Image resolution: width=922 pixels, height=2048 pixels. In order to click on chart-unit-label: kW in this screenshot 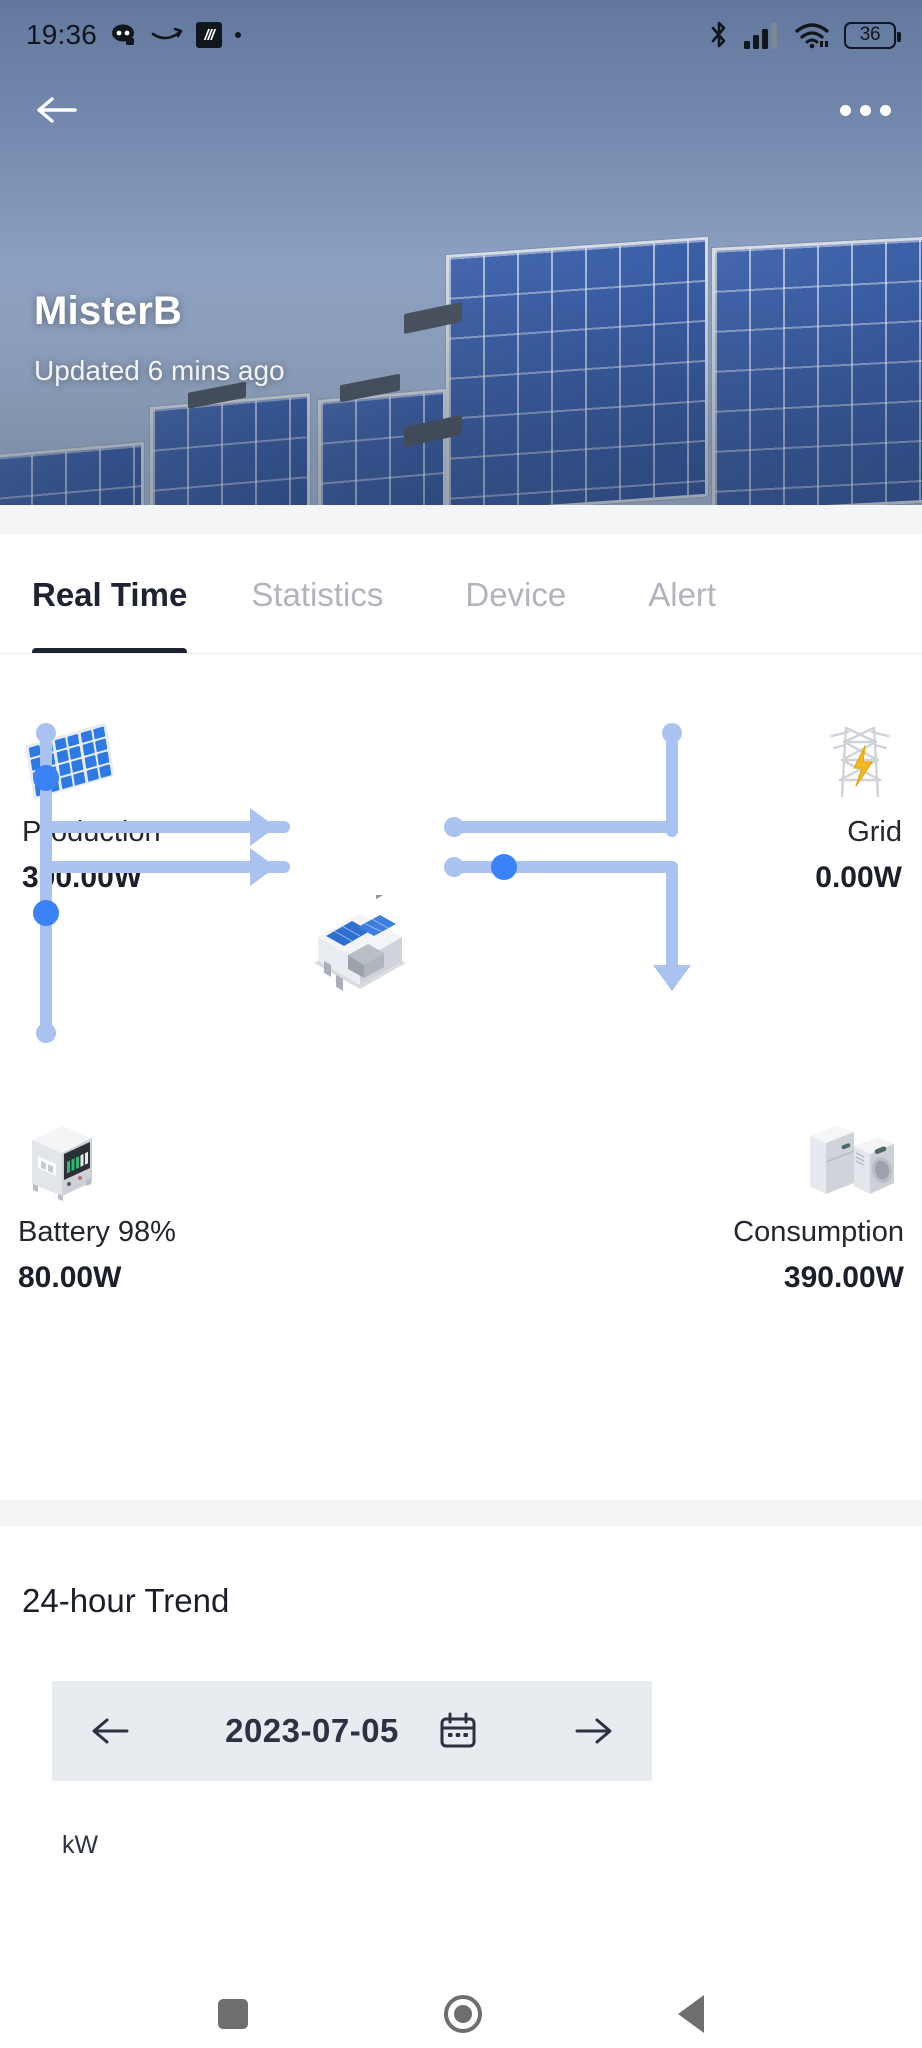, I will do `click(80, 1845)`.